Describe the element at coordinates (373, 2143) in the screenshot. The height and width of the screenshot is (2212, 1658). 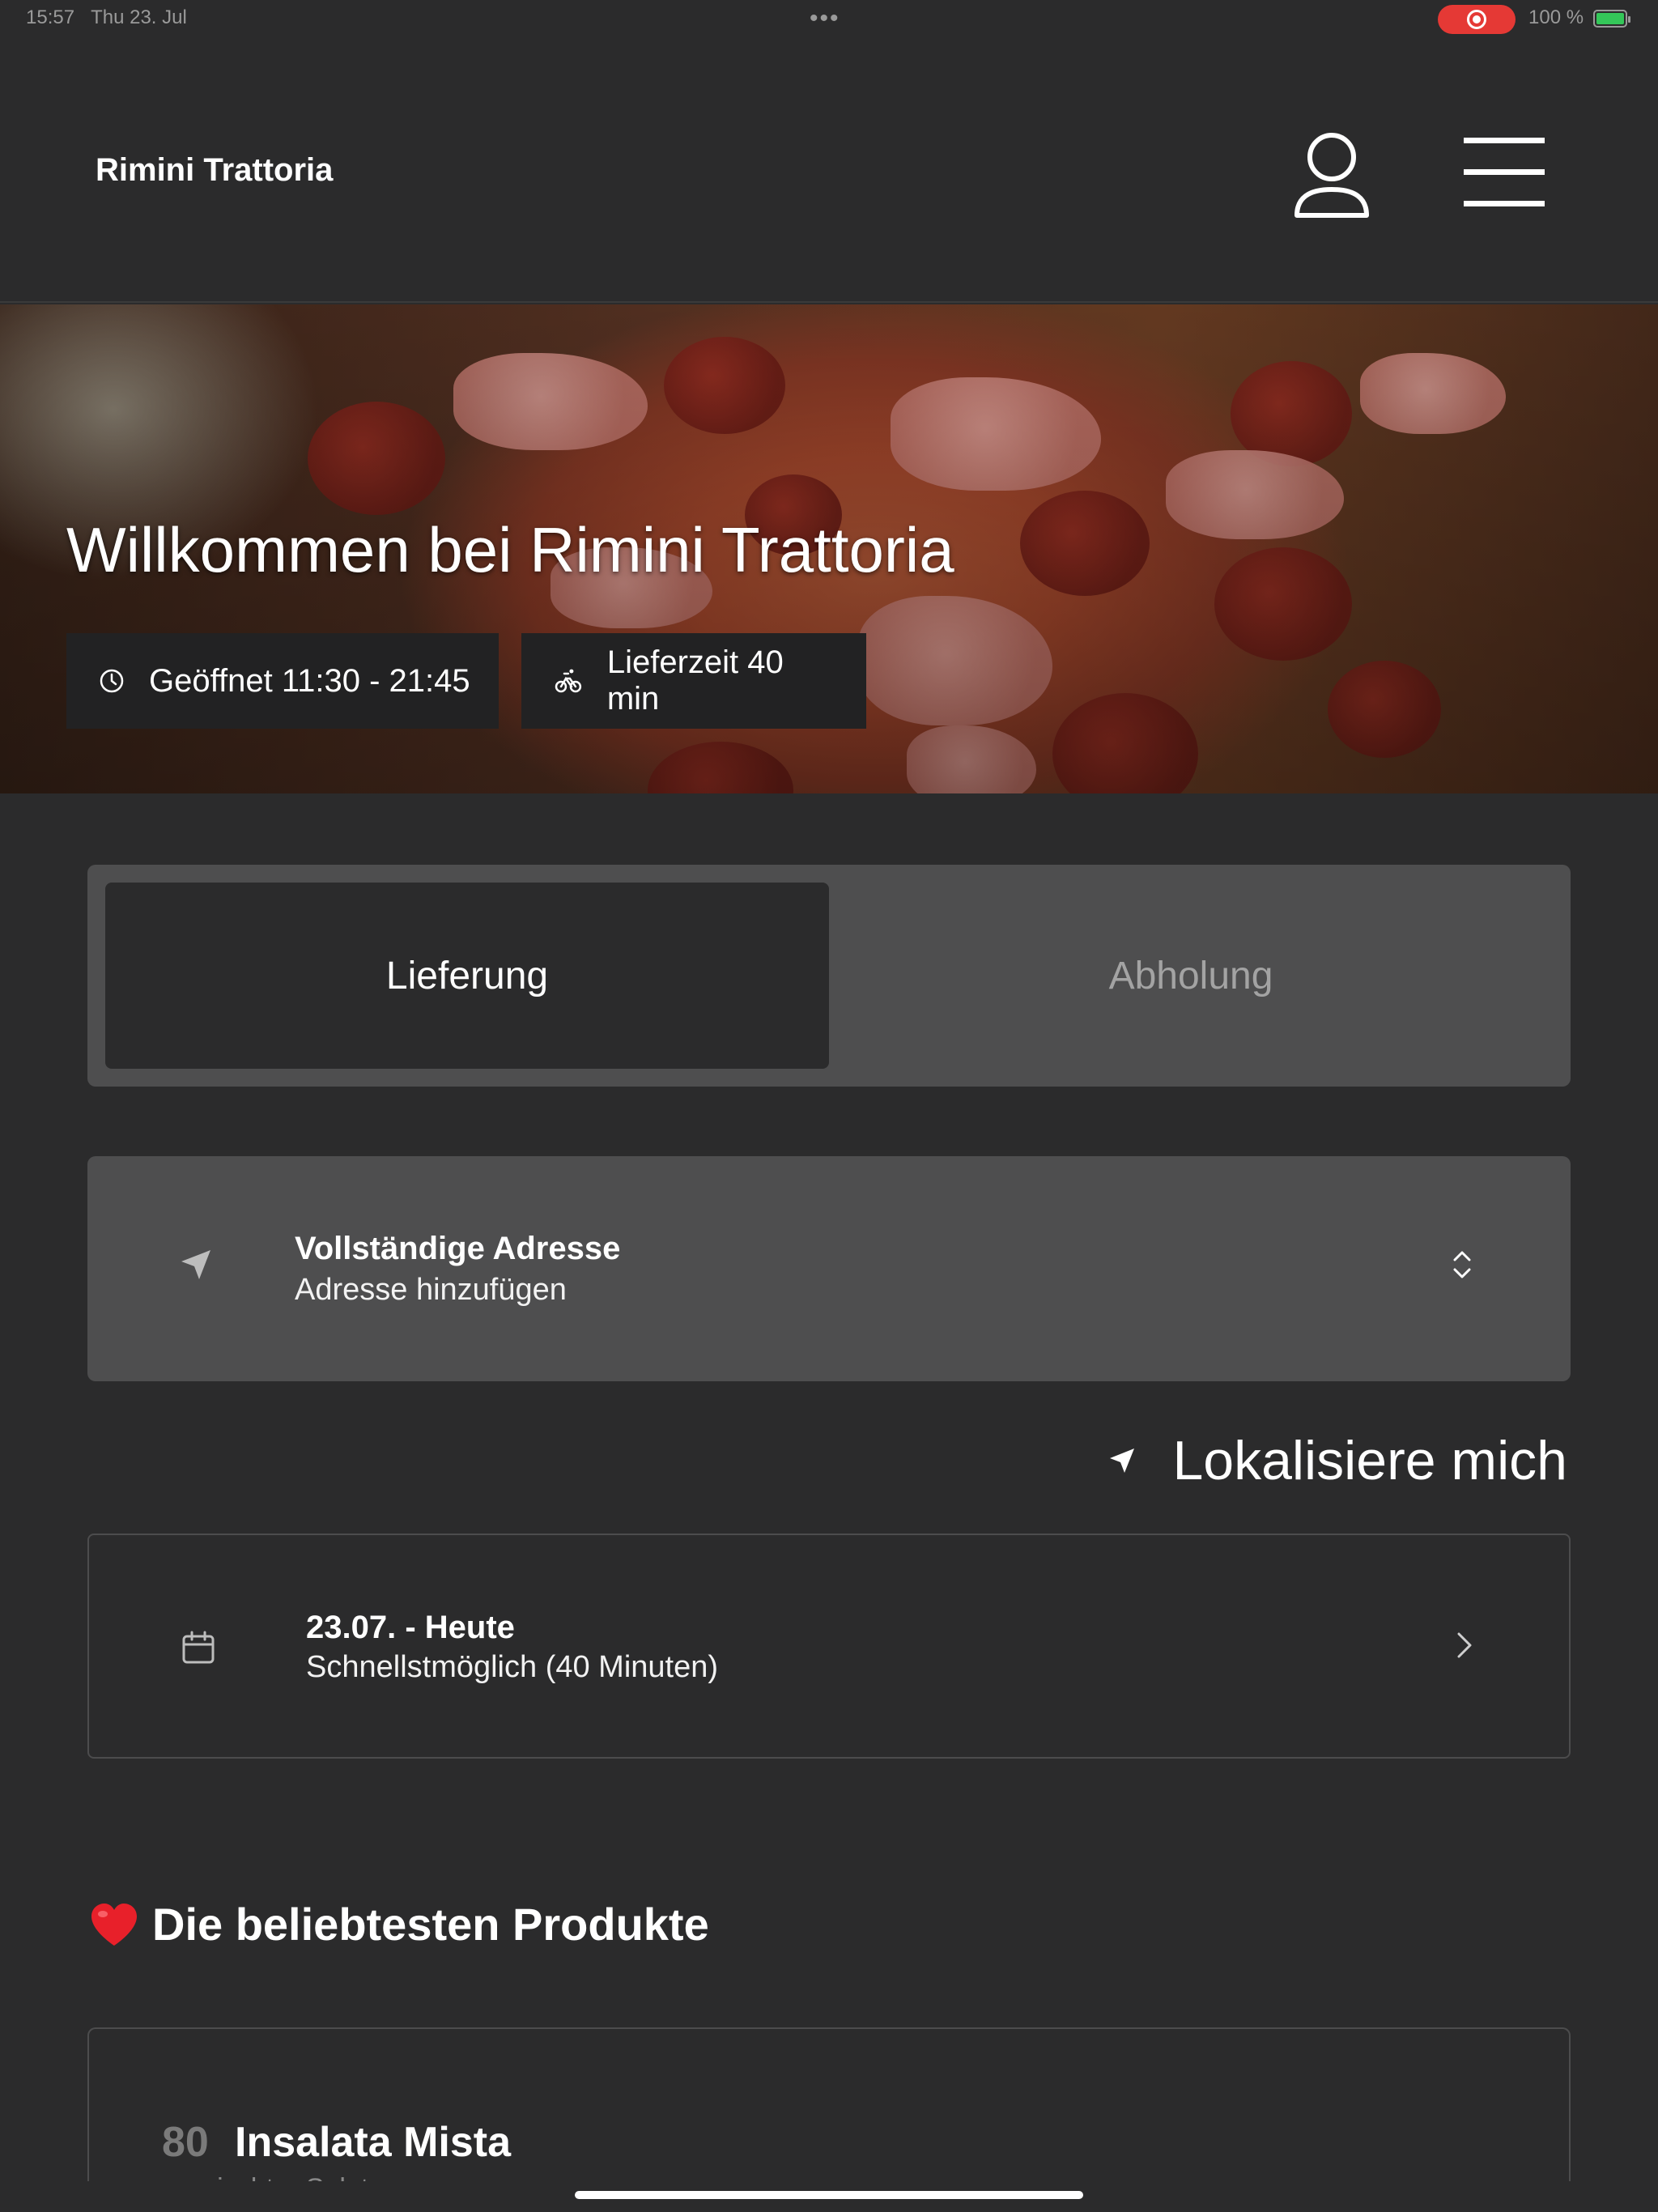
I see `product-name: Insalata Mista` at that location.